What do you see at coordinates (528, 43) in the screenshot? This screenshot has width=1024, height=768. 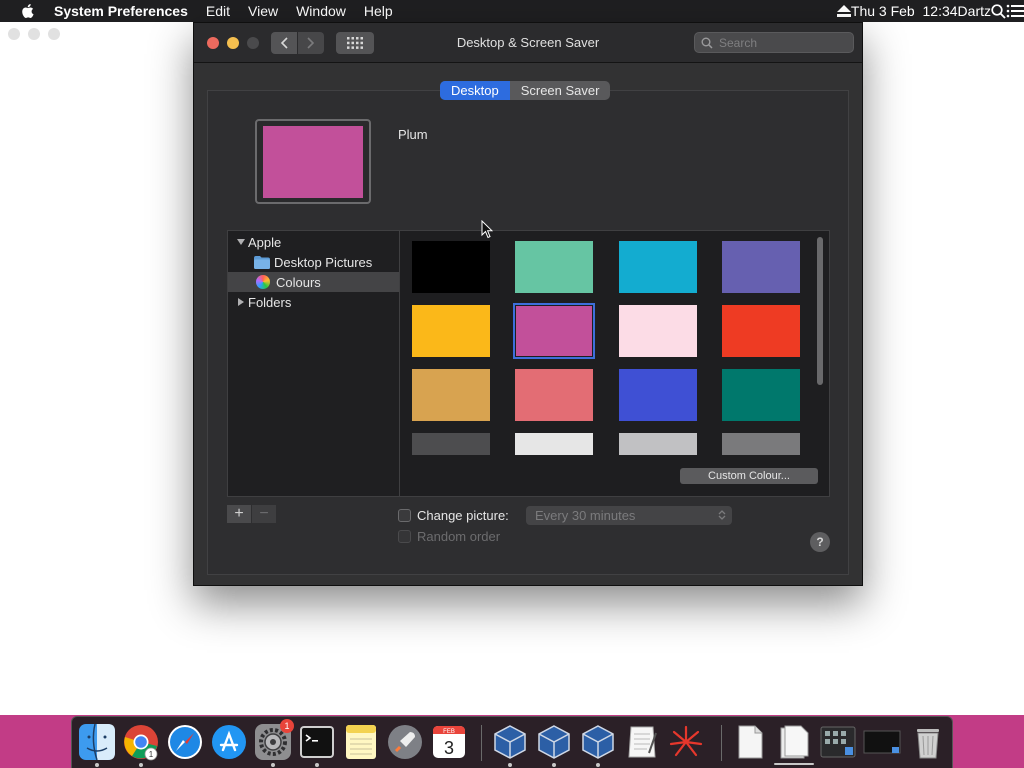 I see `title-bar: Desktop & Screen Saver` at bounding box center [528, 43].